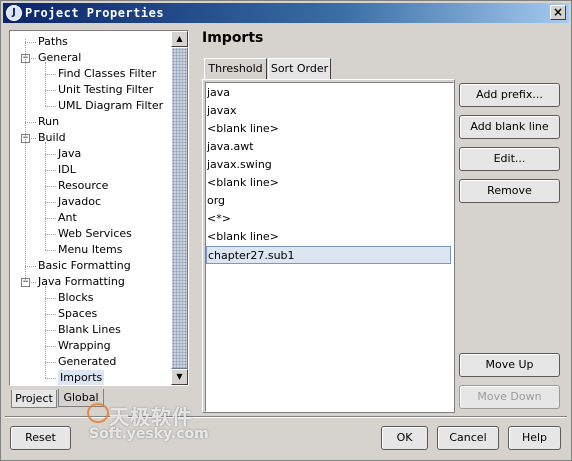 The height and width of the screenshot is (461, 572). I want to click on list-item: javax, so click(329, 111).